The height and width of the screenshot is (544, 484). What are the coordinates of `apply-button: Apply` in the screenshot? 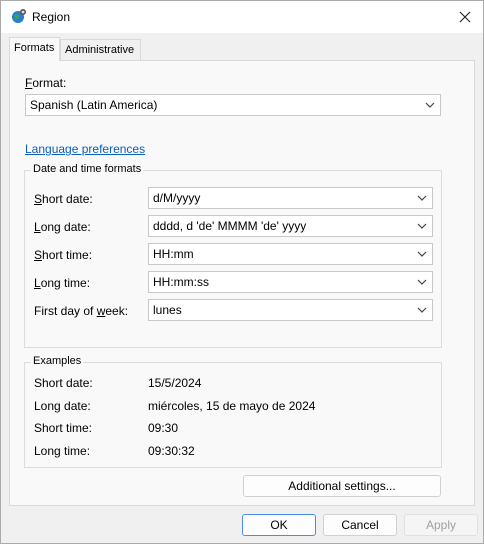 It's located at (441, 525).